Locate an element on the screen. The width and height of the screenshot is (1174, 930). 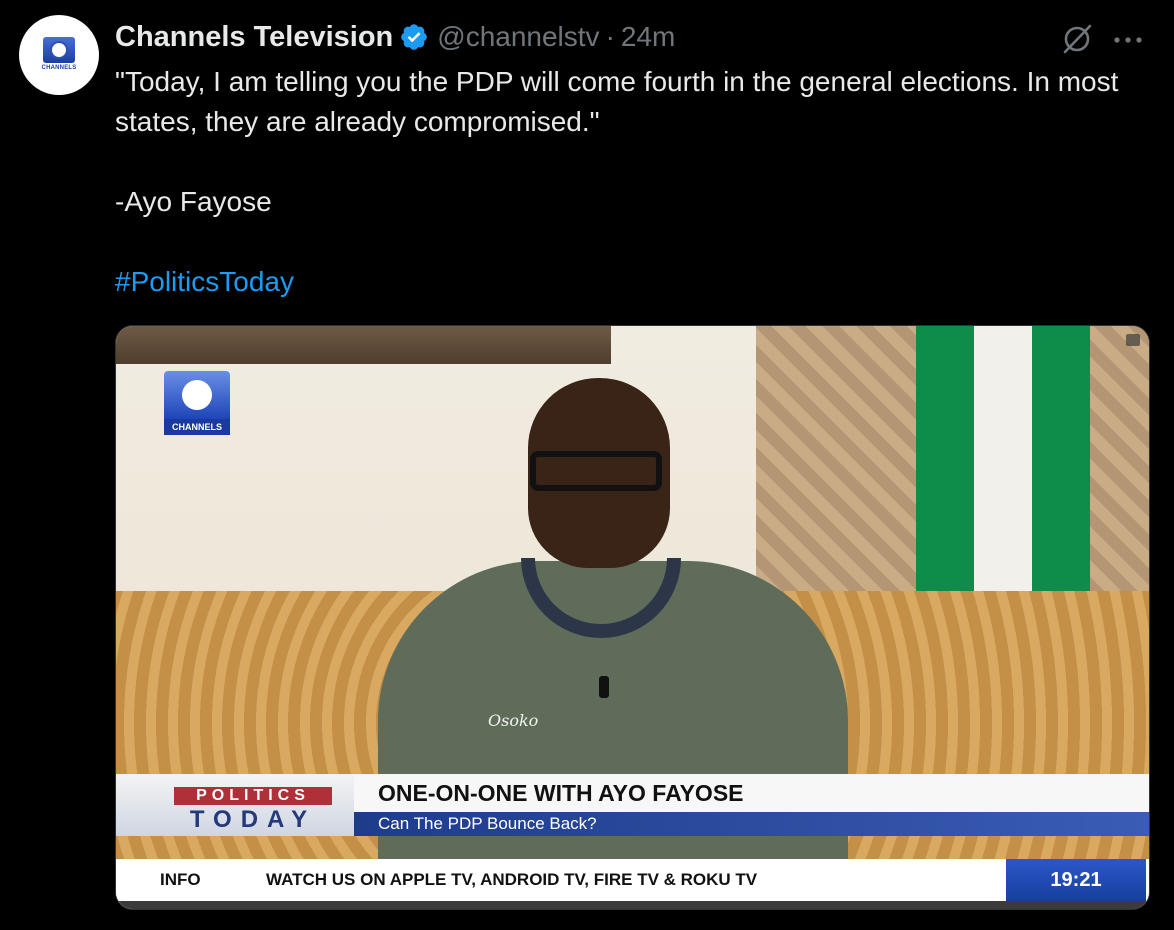
avatar-logo-text: CHANNELS is located at coordinates (59, 68).